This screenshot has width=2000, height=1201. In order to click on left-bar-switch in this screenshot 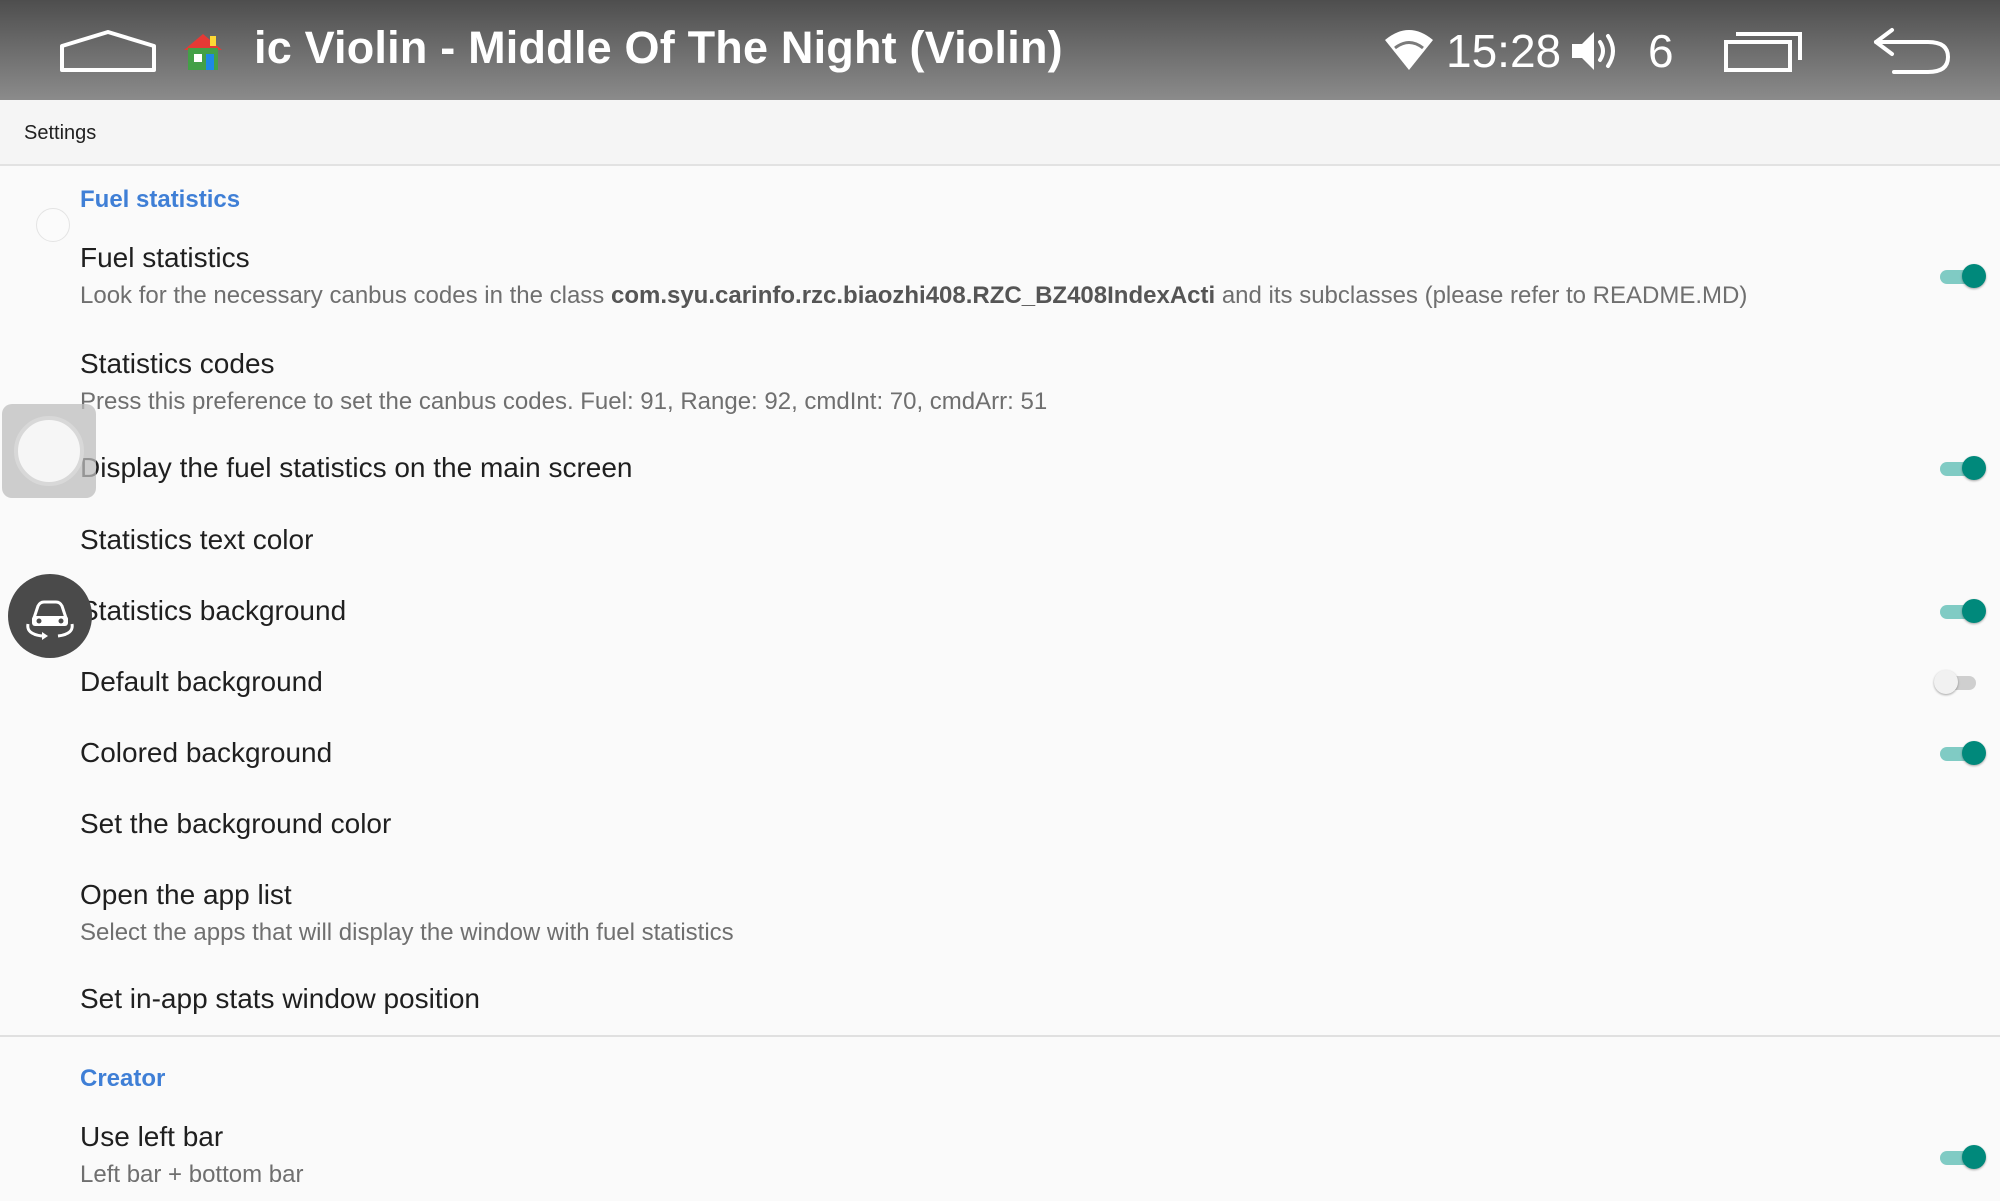, I will do `click(1961, 1157)`.